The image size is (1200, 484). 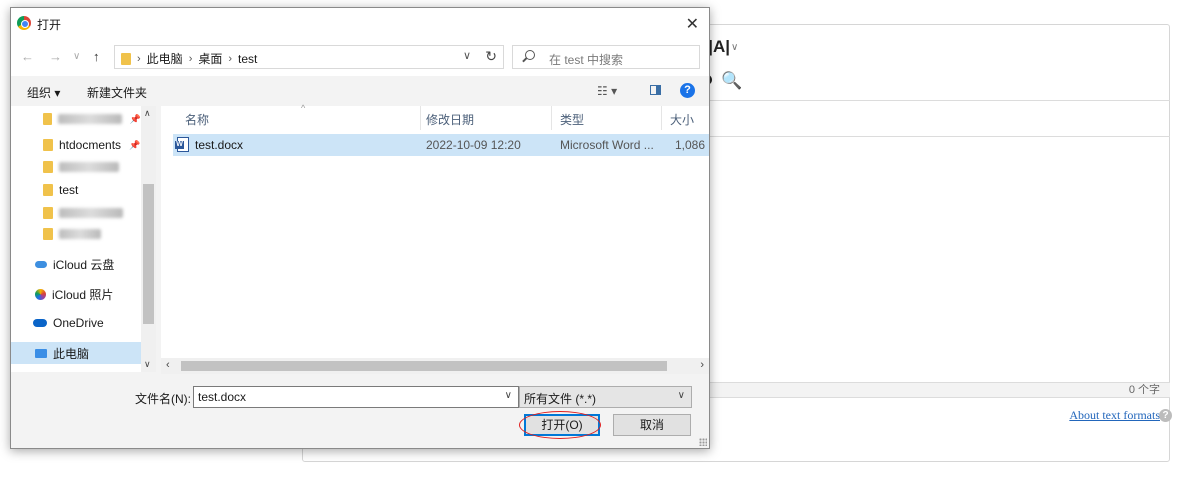 I want to click on organize-menu: 组织 ▾, so click(x=43, y=92).